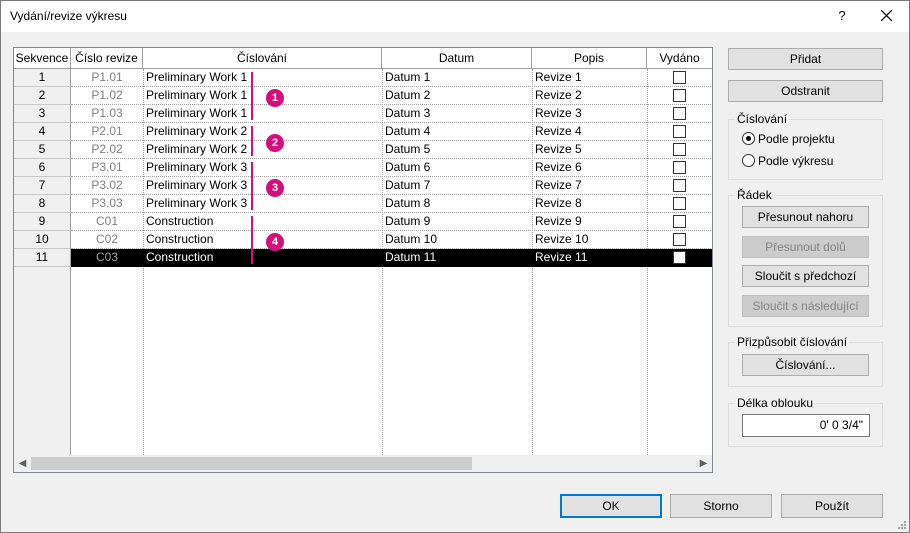  What do you see at coordinates (721, 506) in the screenshot?
I see `cancel-button: Storno` at bounding box center [721, 506].